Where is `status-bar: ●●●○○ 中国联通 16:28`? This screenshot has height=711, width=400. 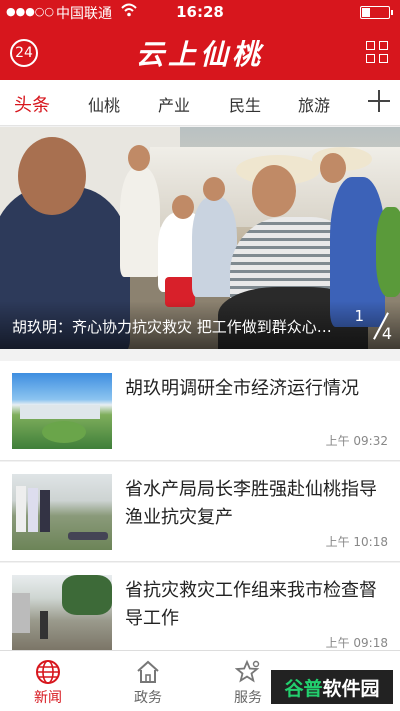 status-bar: ●●●○○ 中国联通 16:28 is located at coordinates (200, 12).